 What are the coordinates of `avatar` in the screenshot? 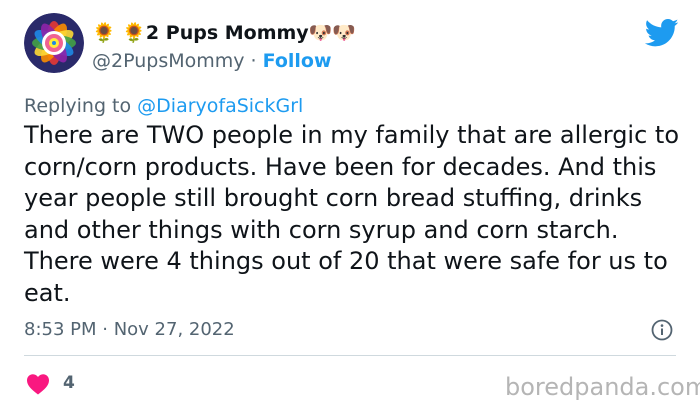 It's located at (54, 43).